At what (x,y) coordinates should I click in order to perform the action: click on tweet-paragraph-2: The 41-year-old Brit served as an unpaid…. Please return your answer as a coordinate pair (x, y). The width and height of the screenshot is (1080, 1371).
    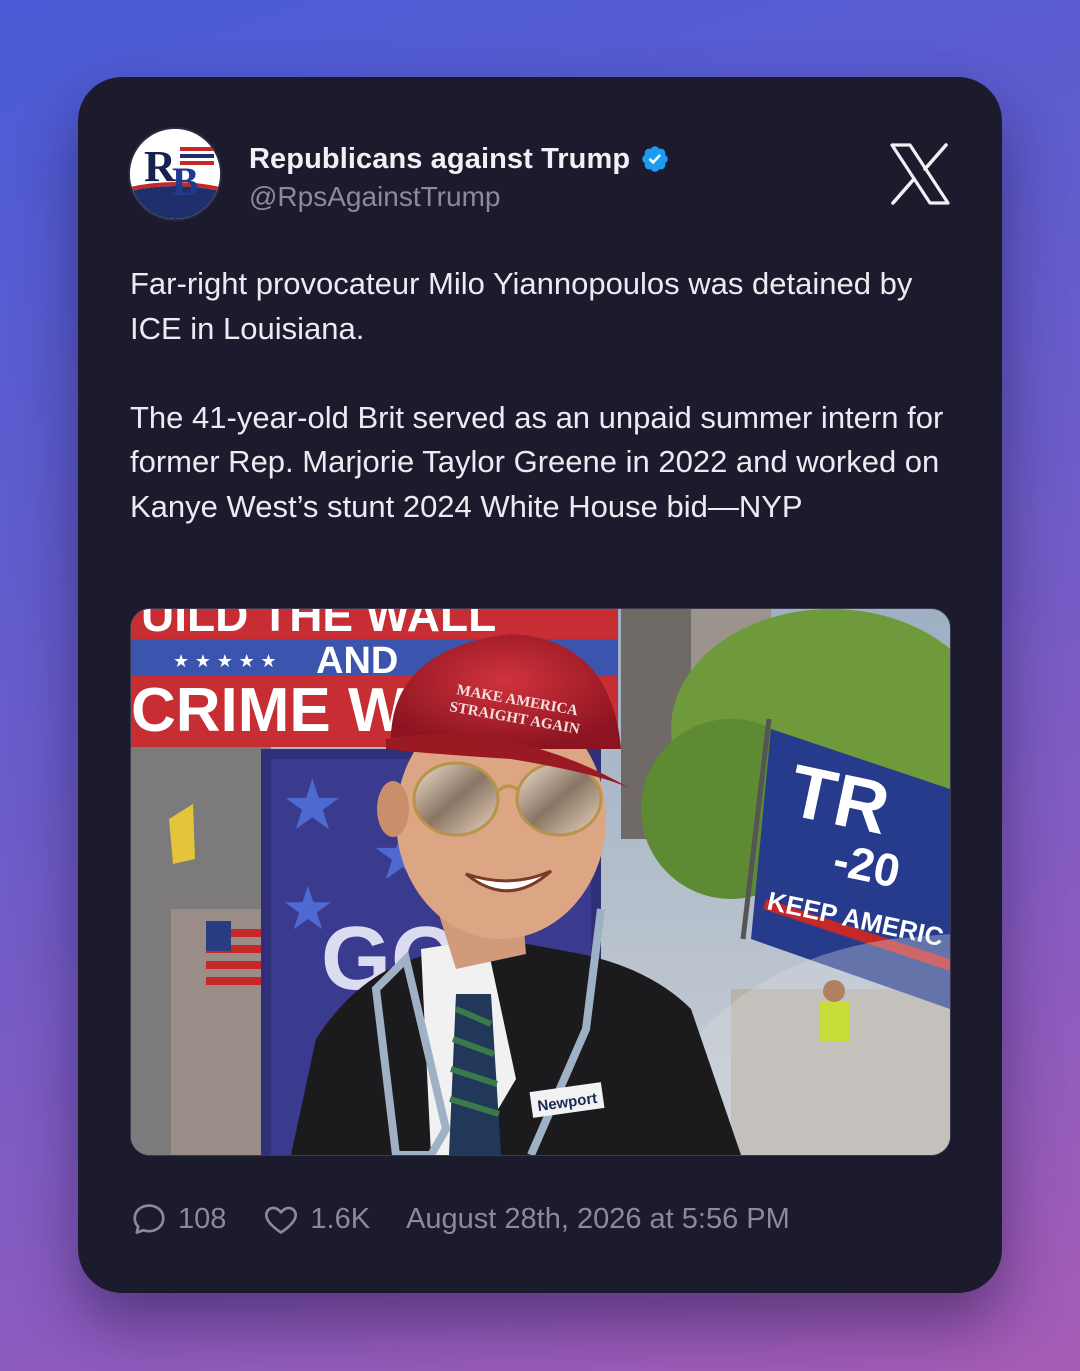
    Looking at the image, I should click on (537, 461).